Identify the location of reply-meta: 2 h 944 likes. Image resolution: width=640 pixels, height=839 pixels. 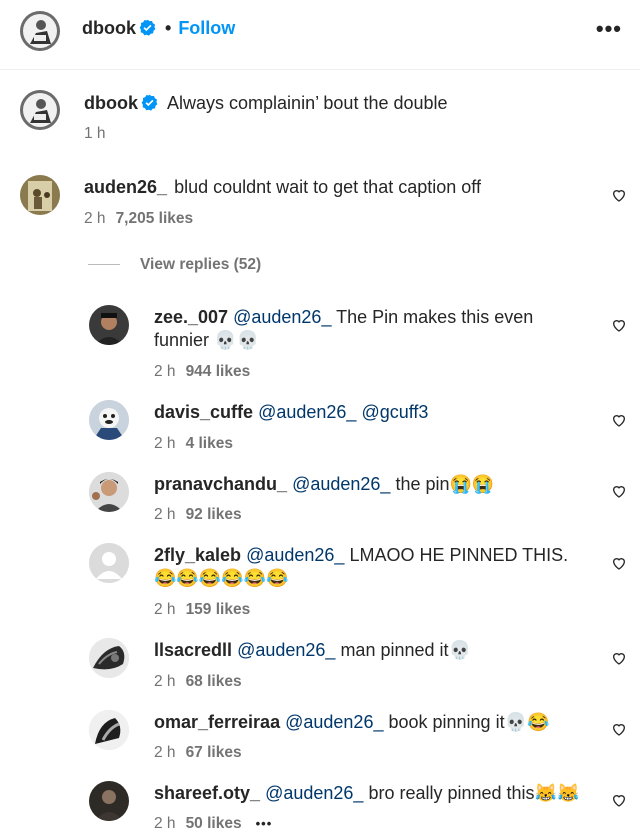
(202, 372).